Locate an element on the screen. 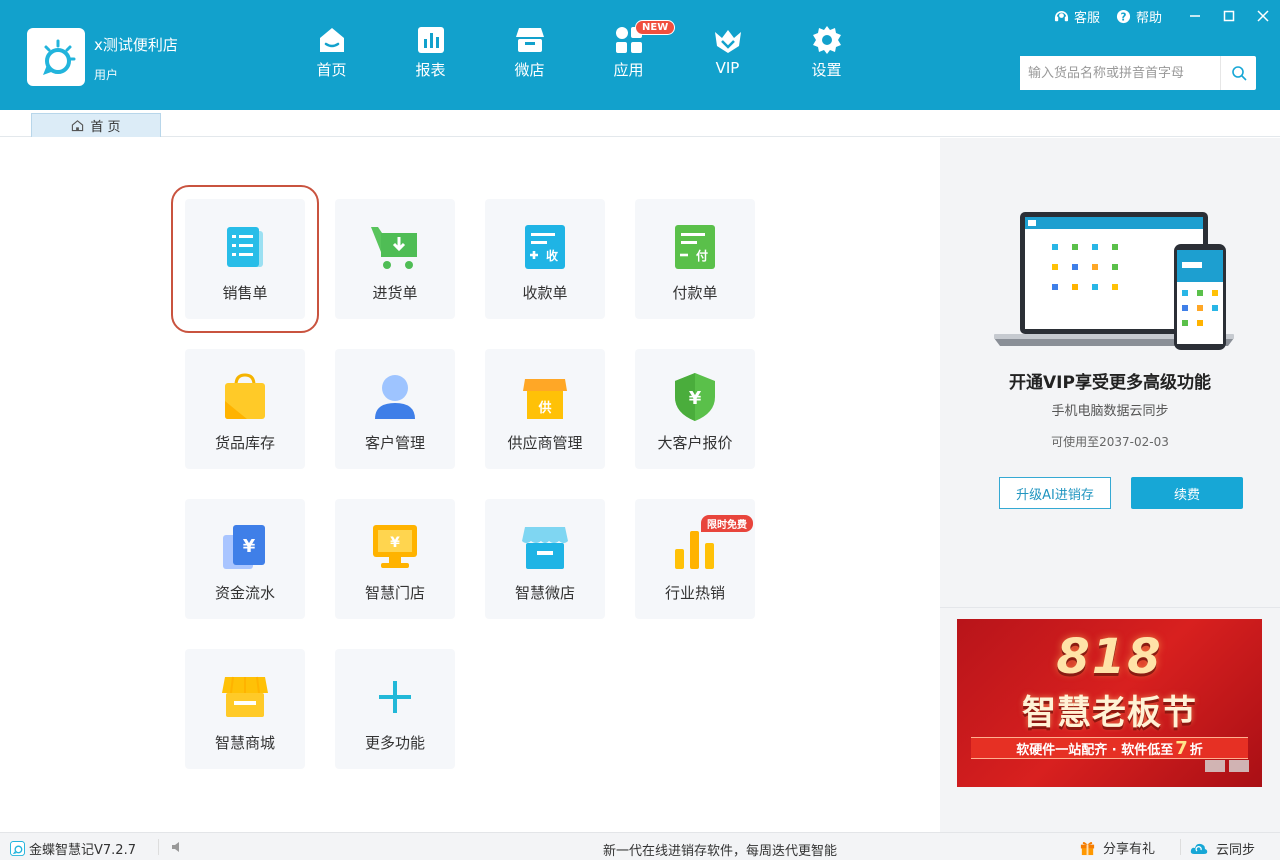 The image size is (1280, 860). nav-settings-label: 设置 is located at coordinates (826, 70).